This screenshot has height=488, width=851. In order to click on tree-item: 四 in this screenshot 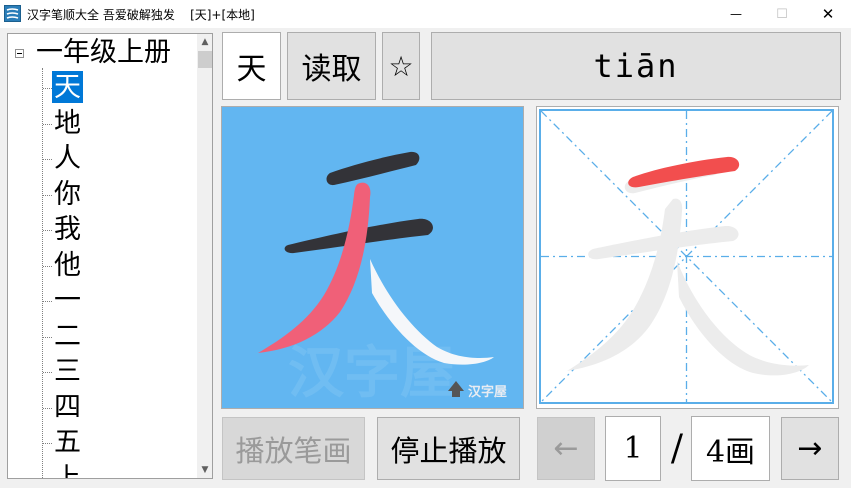, I will do `click(67, 407)`.